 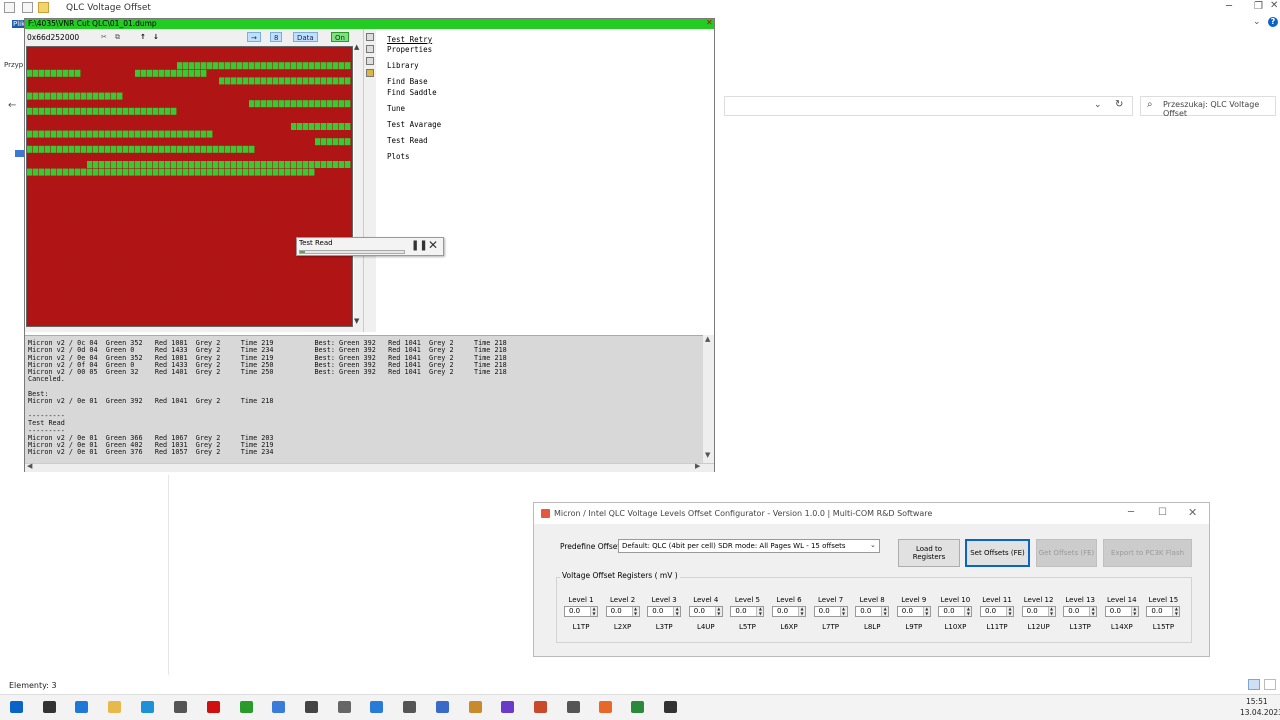 What do you see at coordinates (403, 65) in the screenshot?
I see `menu-library: Library` at bounding box center [403, 65].